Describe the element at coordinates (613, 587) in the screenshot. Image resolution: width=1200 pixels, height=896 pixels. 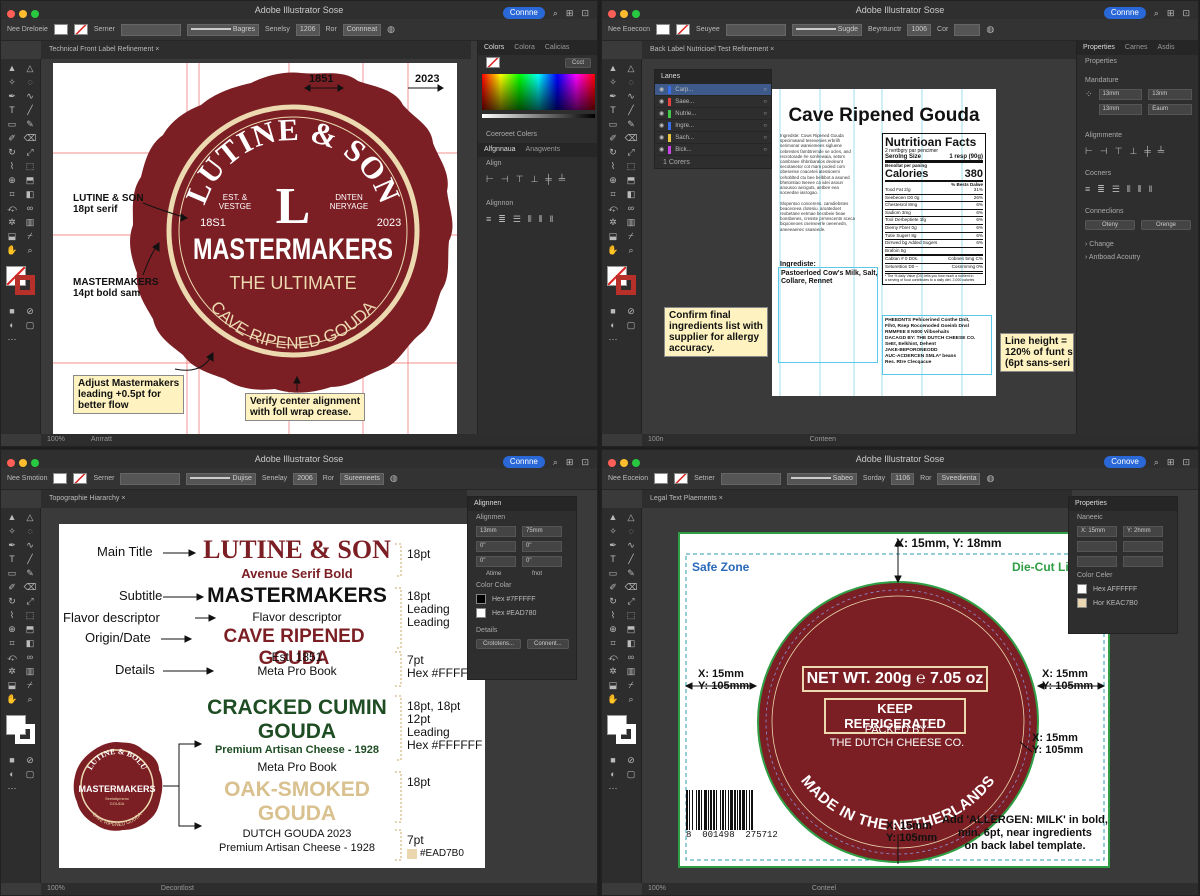
I see `shaper-icon: ✐` at that location.